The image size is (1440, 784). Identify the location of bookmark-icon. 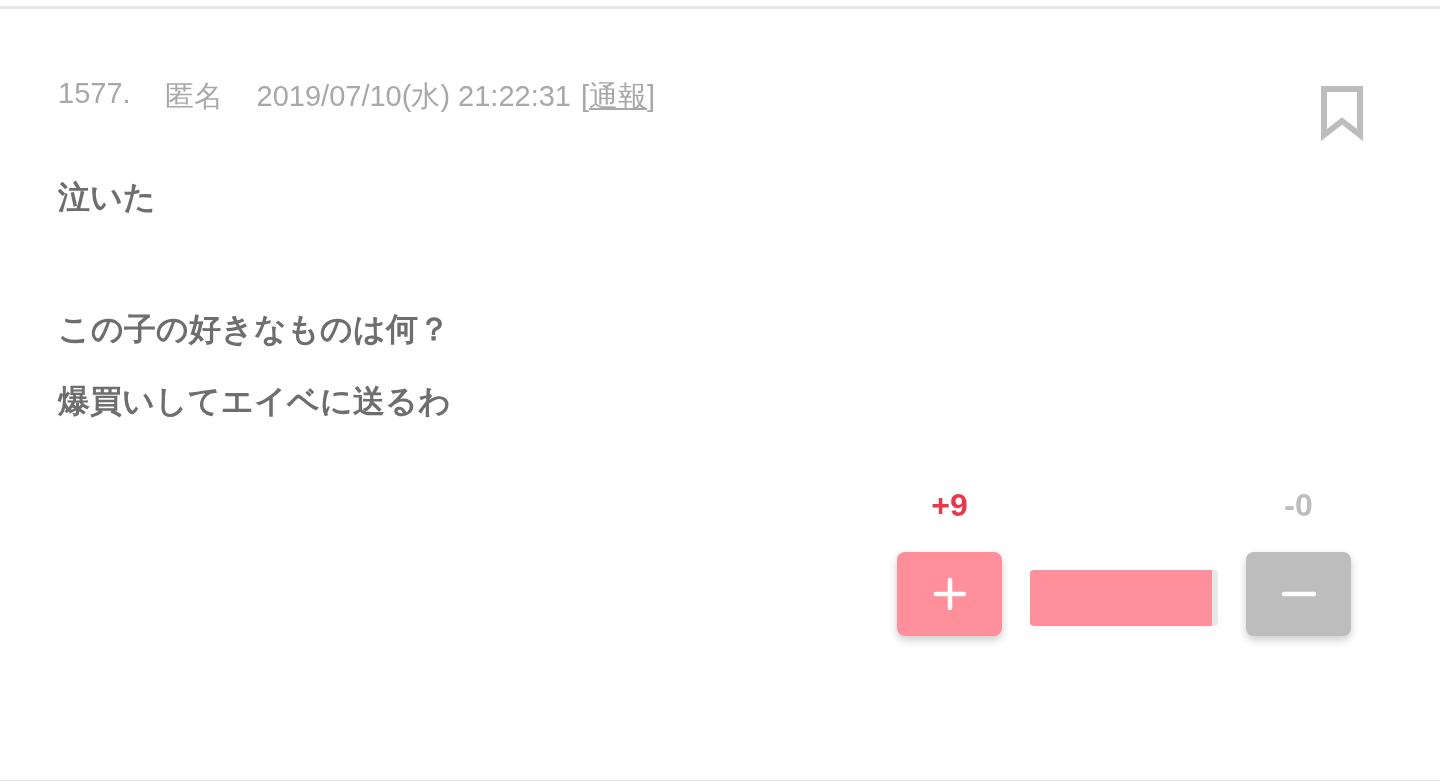
(1342, 113).